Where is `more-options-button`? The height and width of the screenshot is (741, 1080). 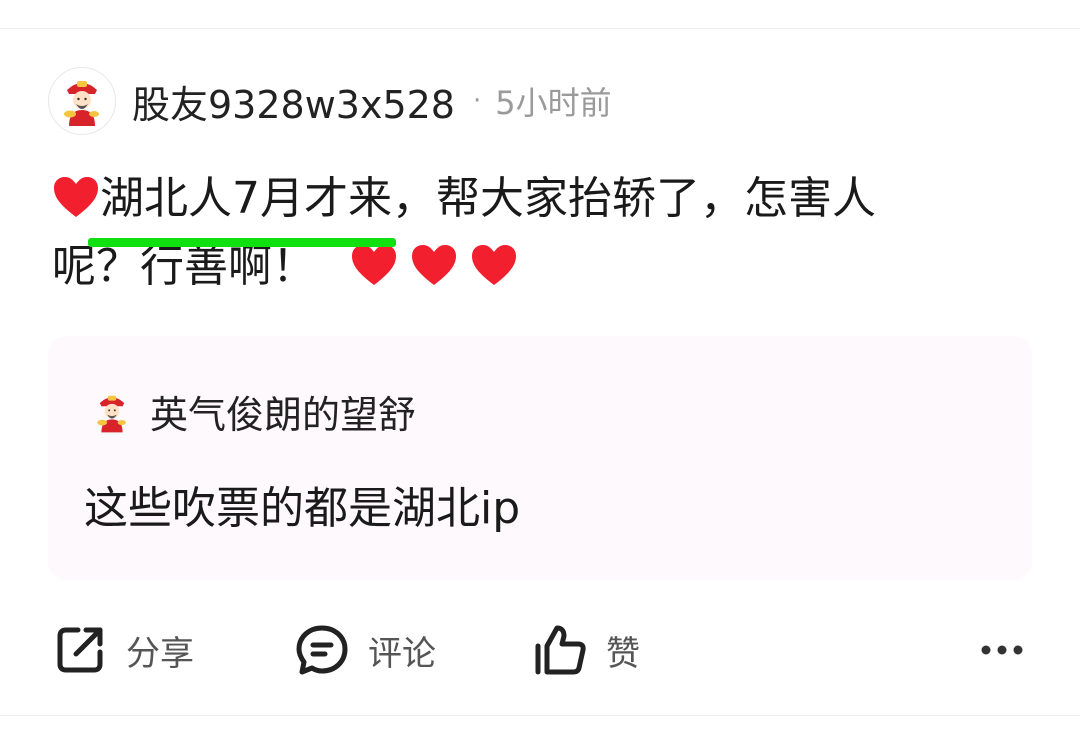 more-options-button is located at coordinates (1002, 650).